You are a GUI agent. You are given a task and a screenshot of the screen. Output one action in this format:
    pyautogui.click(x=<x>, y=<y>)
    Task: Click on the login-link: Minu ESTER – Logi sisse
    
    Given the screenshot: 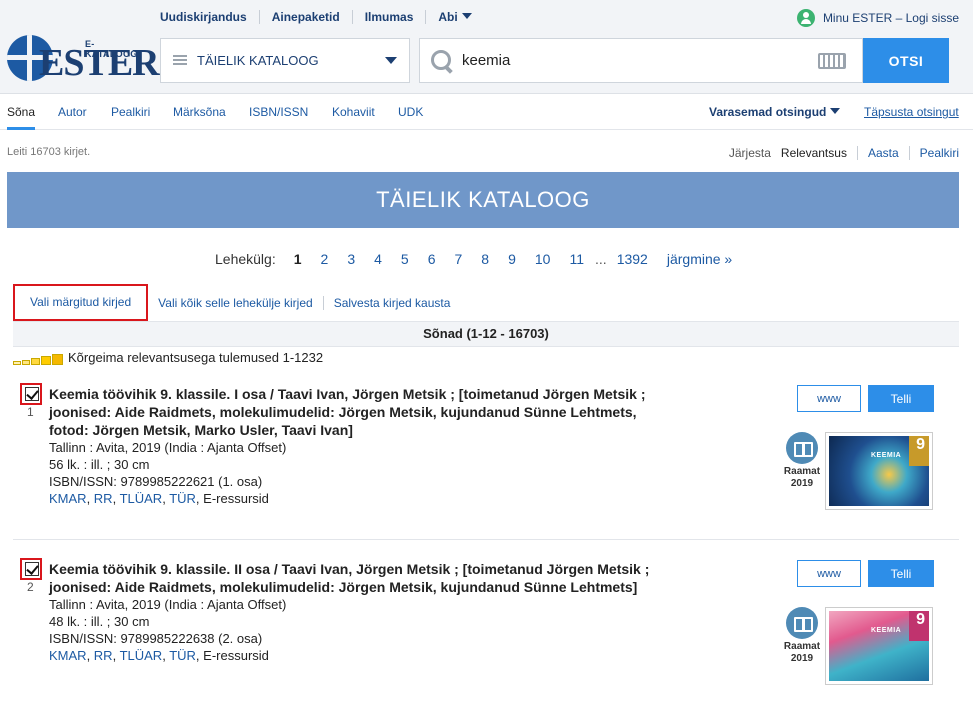 What is the action you would take?
    pyautogui.click(x=877, y=18)
    